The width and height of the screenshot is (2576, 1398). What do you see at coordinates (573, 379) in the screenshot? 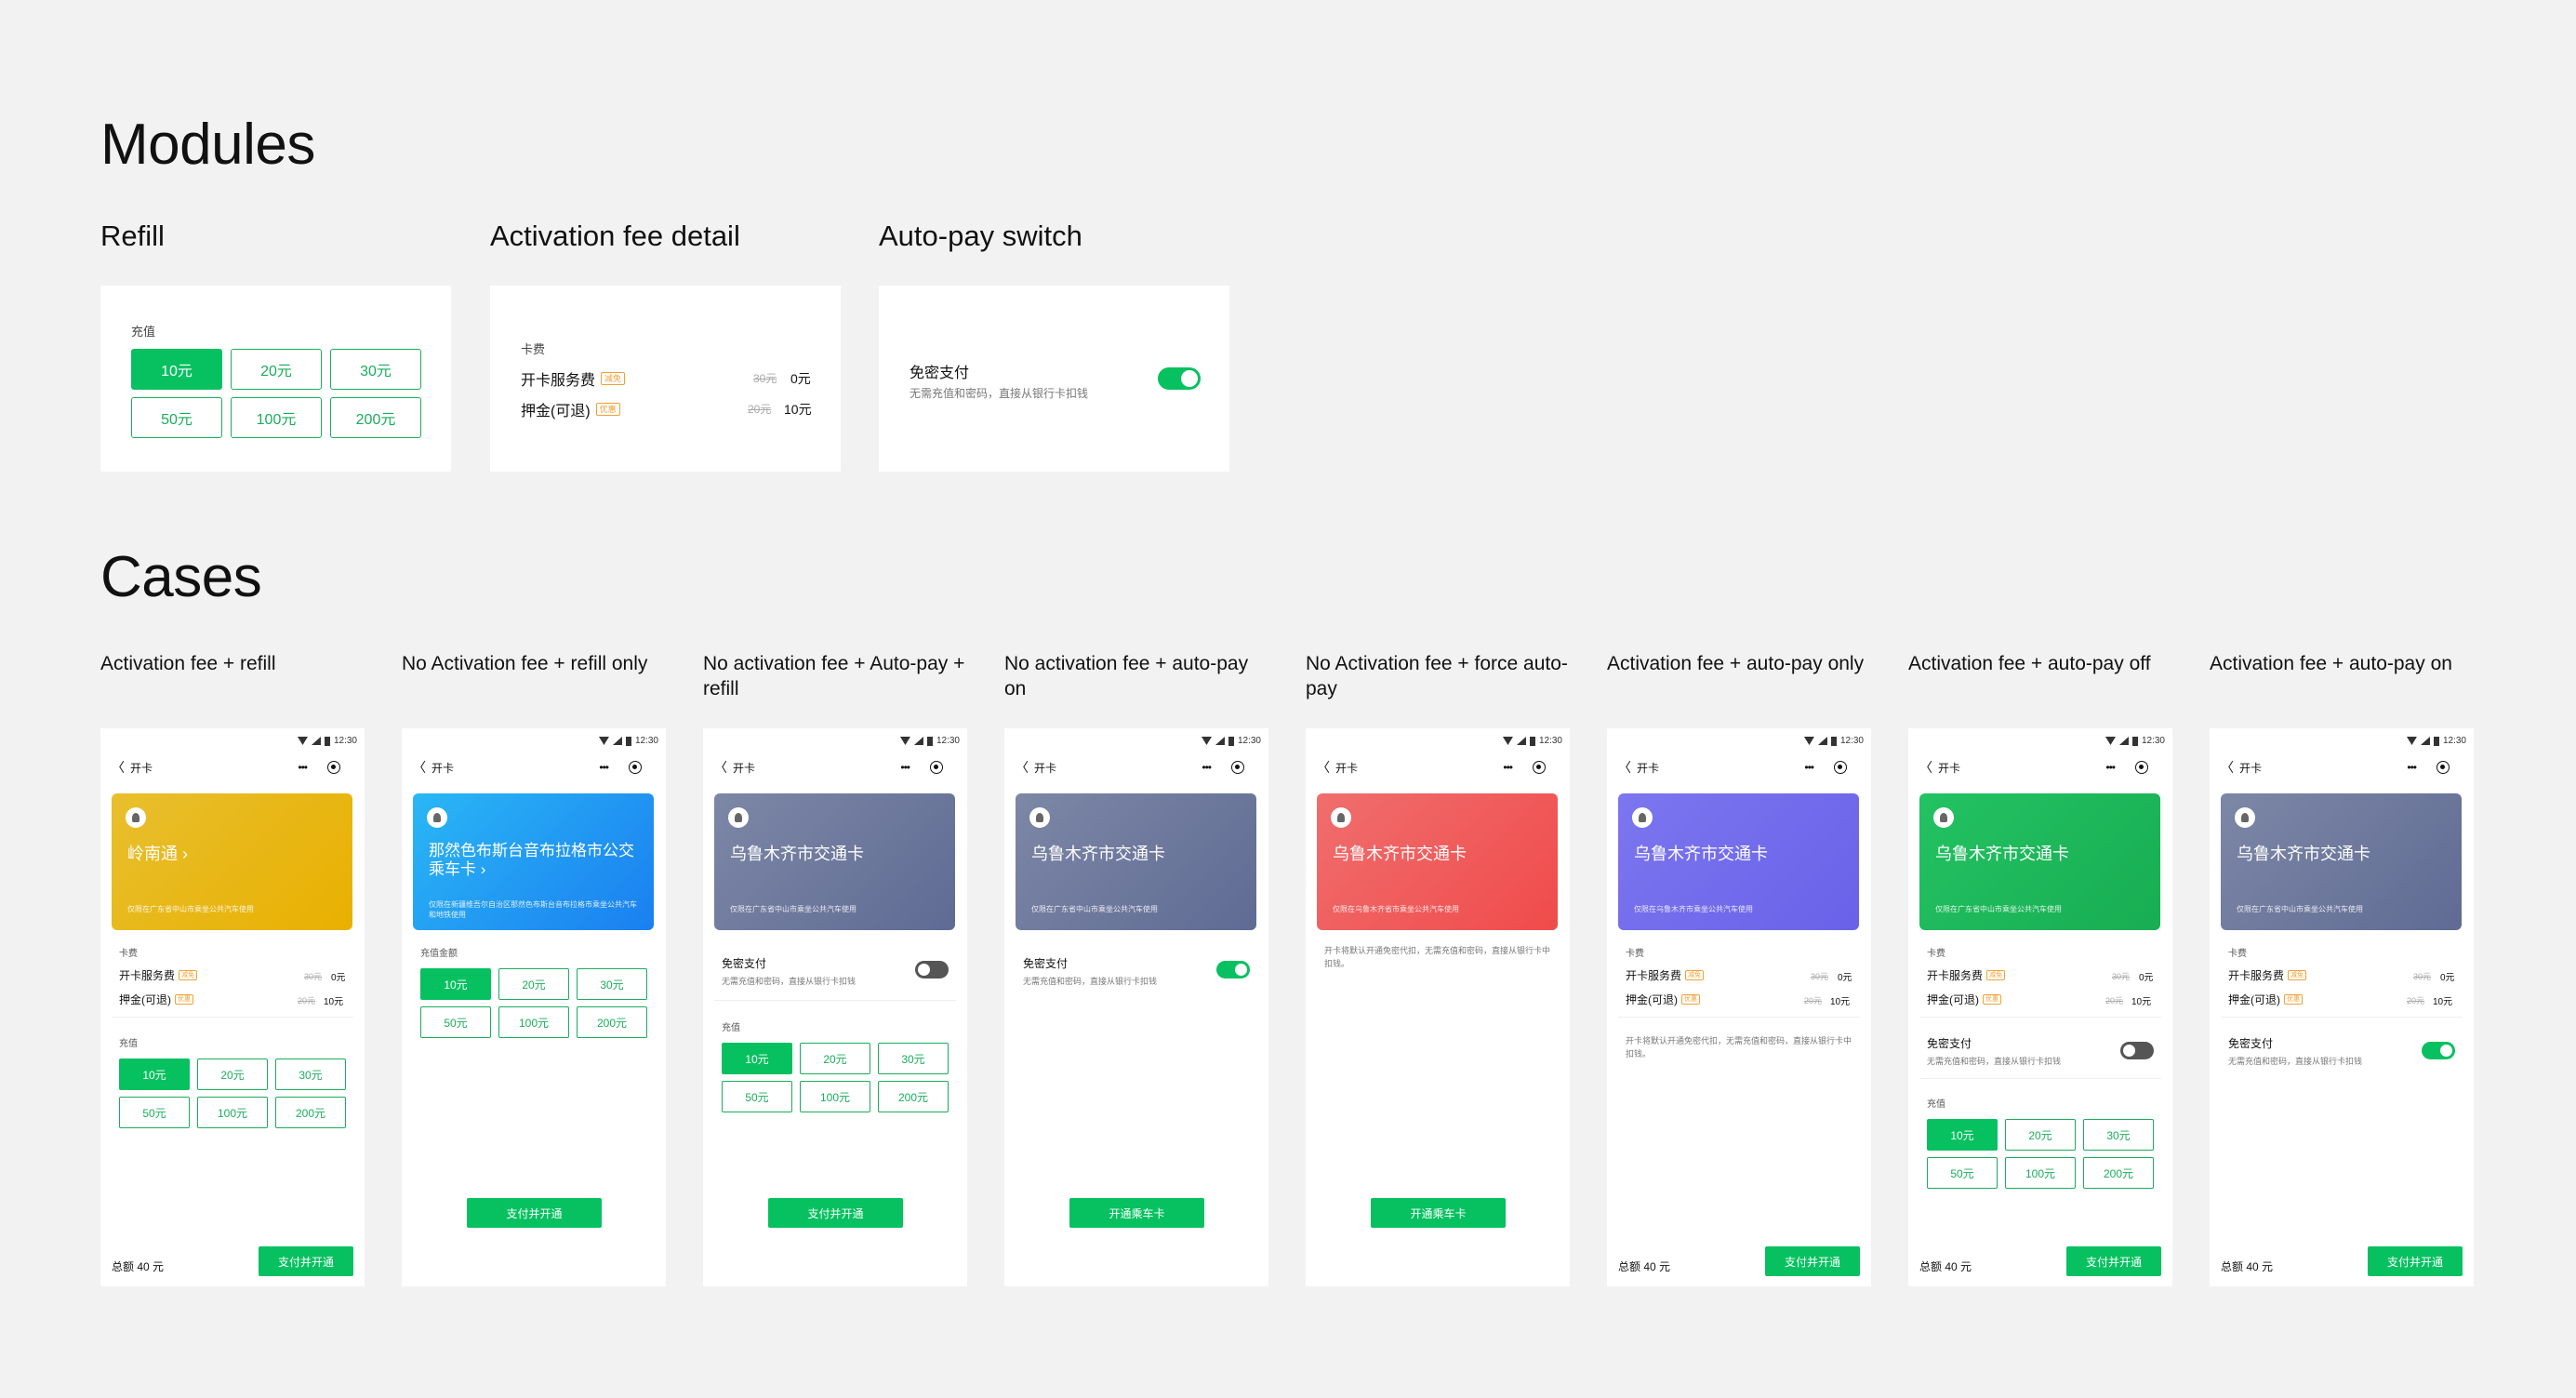
I see `fee-row-service: 开卡服务费 减免` at bounding box center [573, 379].